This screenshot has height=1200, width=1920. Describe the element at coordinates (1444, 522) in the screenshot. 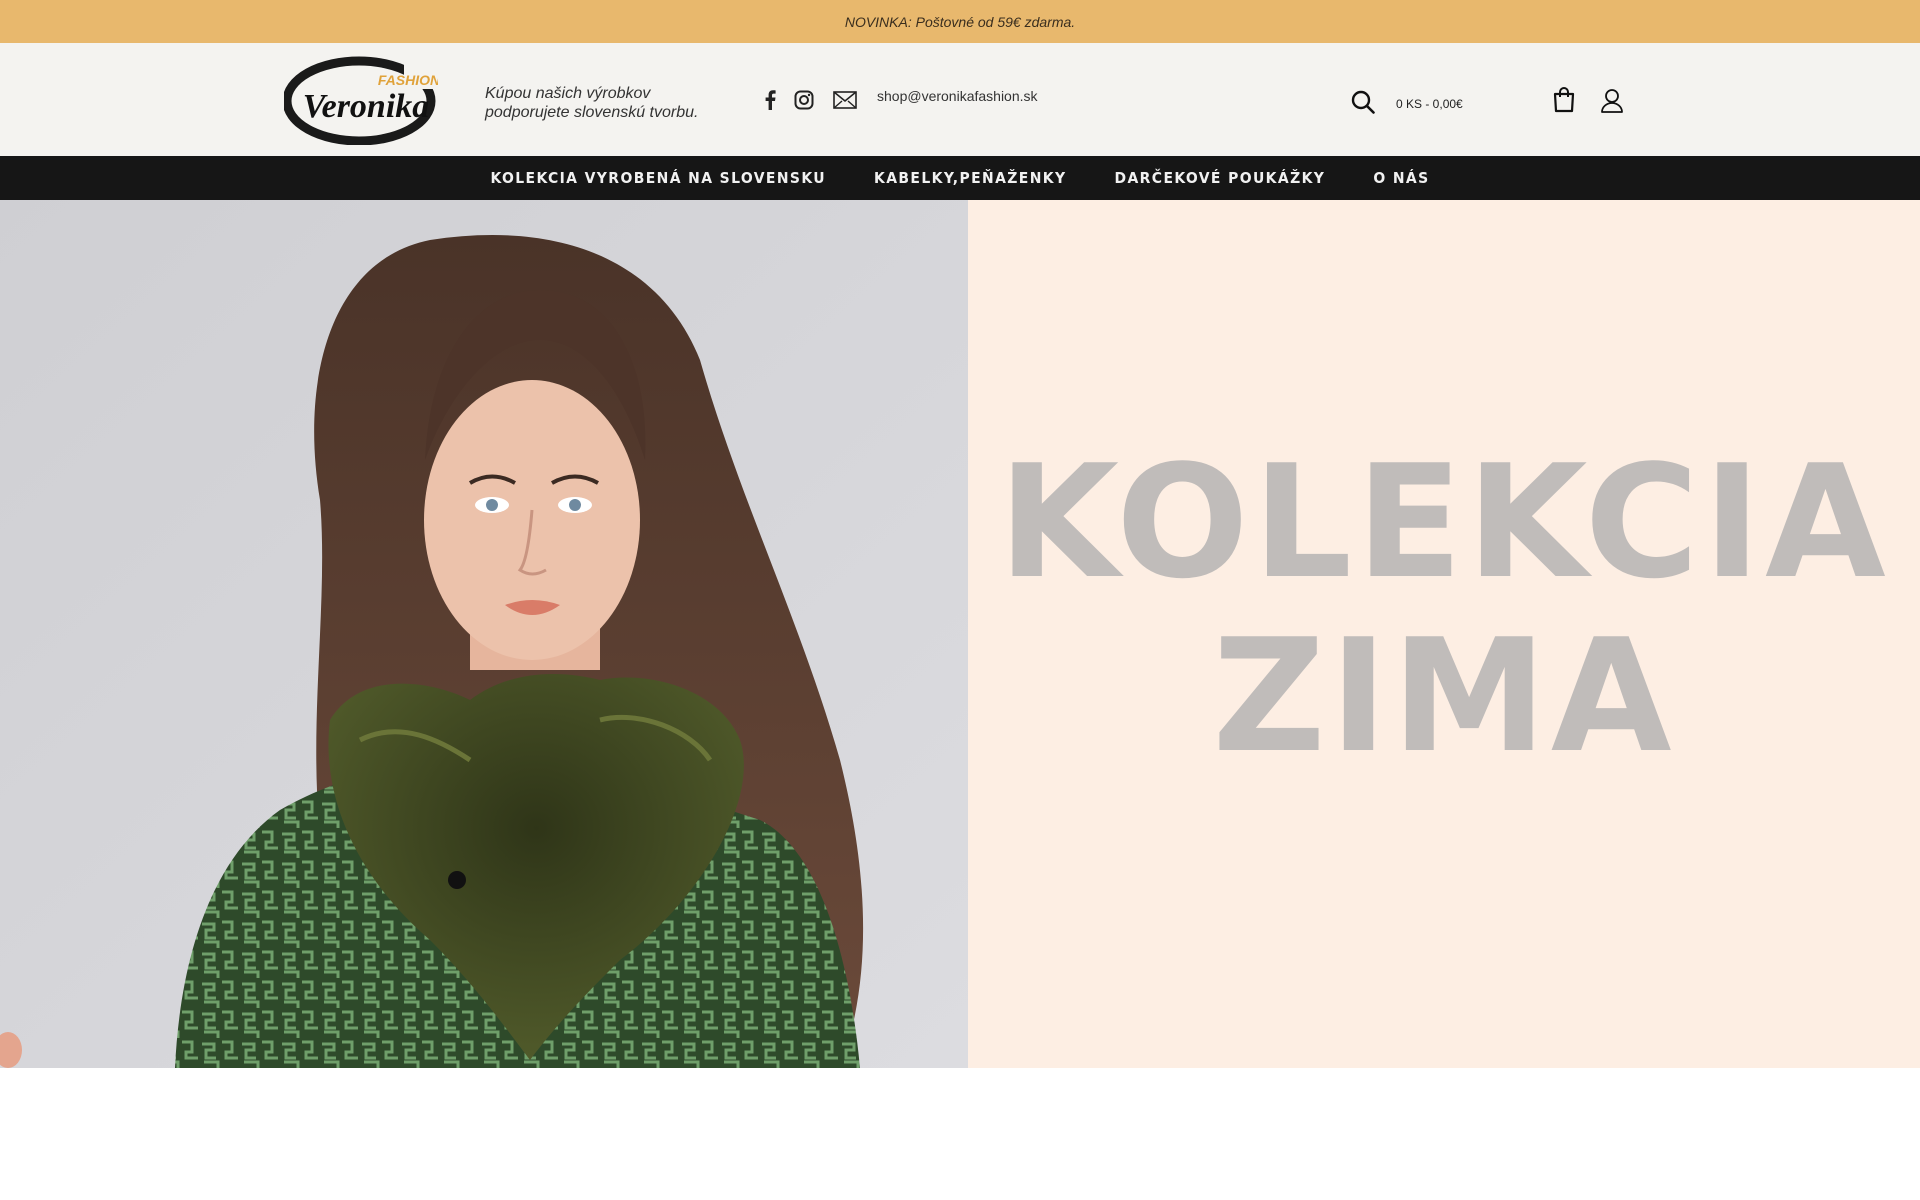

I see `hero-title-line1: KOLEKCIA` at that location.